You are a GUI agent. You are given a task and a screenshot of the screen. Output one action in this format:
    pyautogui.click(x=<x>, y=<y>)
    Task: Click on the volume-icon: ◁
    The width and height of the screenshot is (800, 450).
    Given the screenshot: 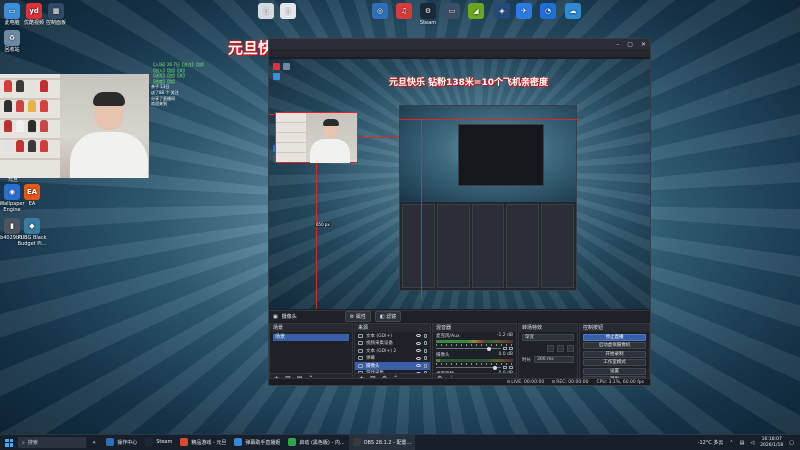 What is the action you would take?
    pyautogui.click(x=752, y=443)
    